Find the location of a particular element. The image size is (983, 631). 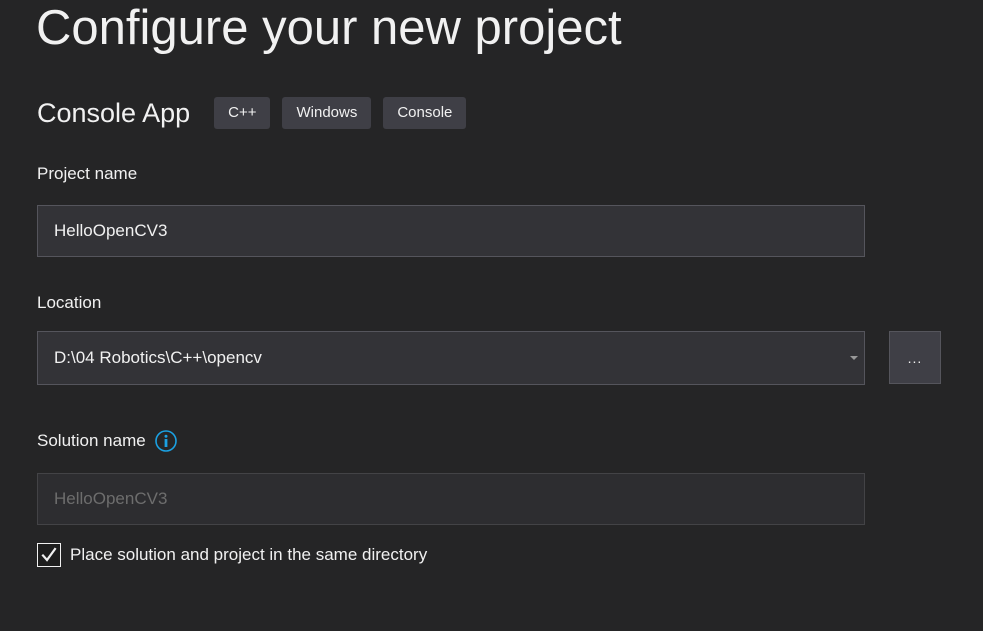

tag-project-type: Console is located at coordinates (425, 113).